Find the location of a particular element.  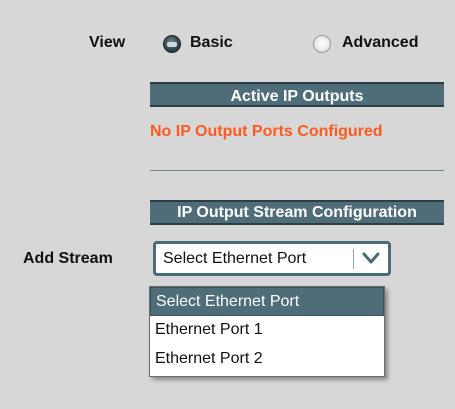

ip-output-stream-config-header: IP Output Stream Configuration is located at coordinates (297, 212).